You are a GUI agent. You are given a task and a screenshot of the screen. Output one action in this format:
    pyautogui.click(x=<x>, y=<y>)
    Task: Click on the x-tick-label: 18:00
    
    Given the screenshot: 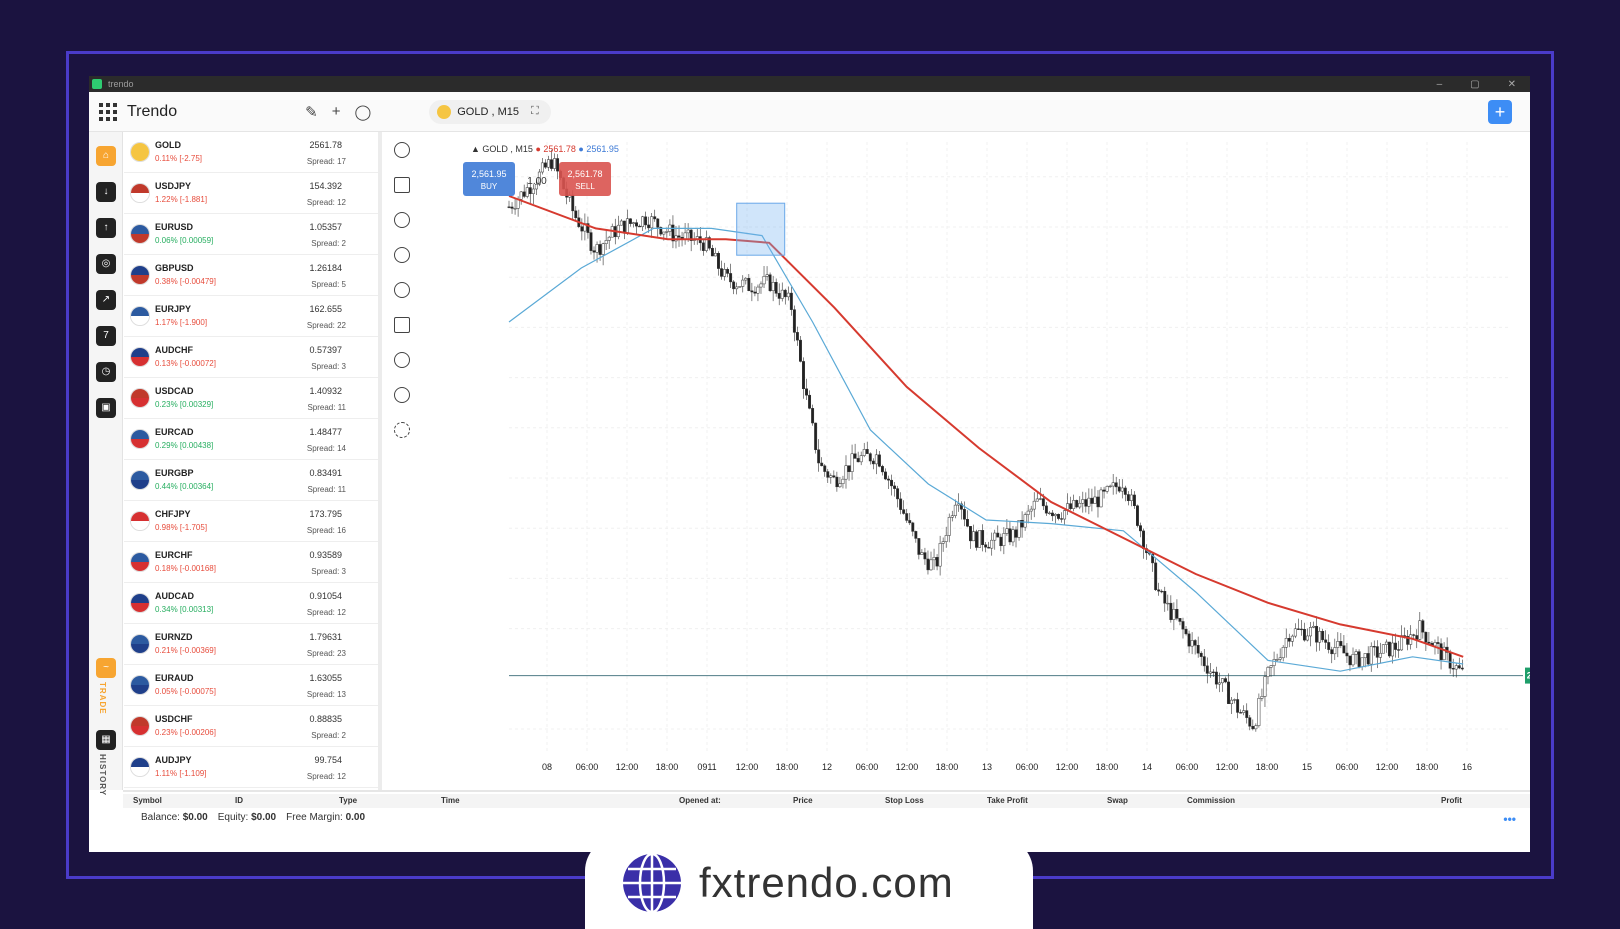 What is the action you would take?
    pyautogui.click(x=1107, y=767)
    